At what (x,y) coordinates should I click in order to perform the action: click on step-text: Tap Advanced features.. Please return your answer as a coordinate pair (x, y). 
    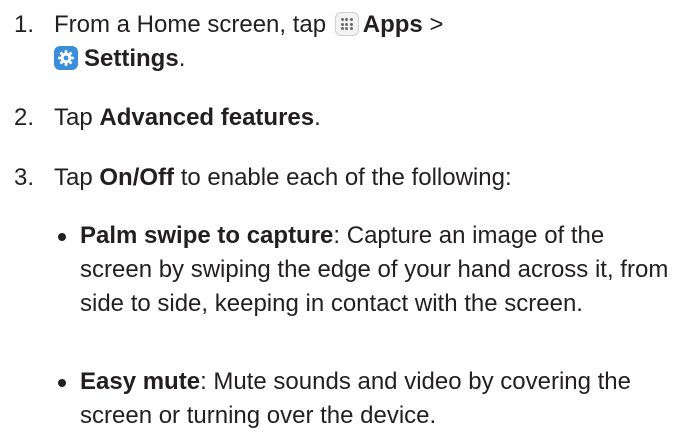
    Looking at the image, I should click on (187, 117).